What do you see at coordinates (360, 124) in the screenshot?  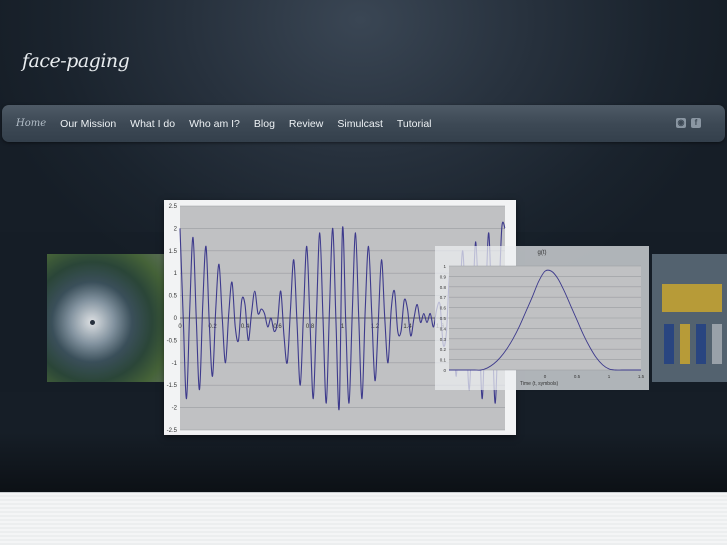 I see `nav-item-simulcast: Simulcast` at bounding box center [360, 124].